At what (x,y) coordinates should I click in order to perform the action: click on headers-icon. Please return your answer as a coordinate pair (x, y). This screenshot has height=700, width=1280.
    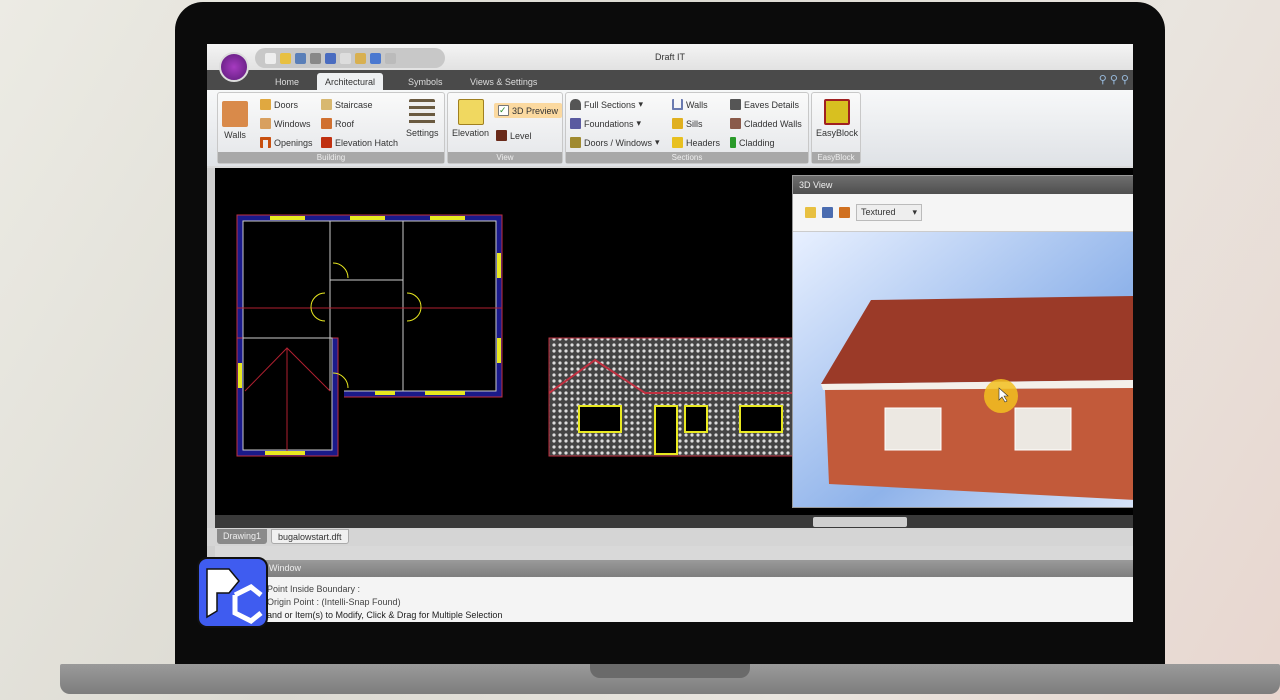
    Looking at the image, I should click on (677, 142).